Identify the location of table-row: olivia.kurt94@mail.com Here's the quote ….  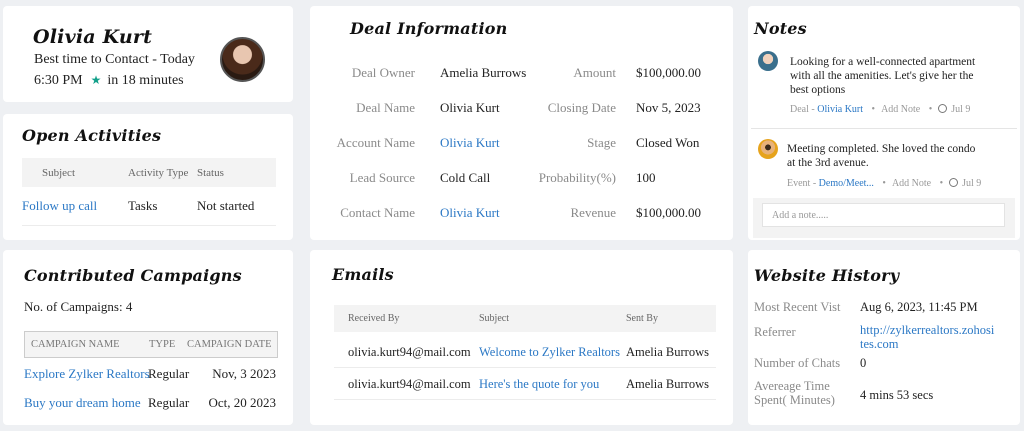
(525, 384).